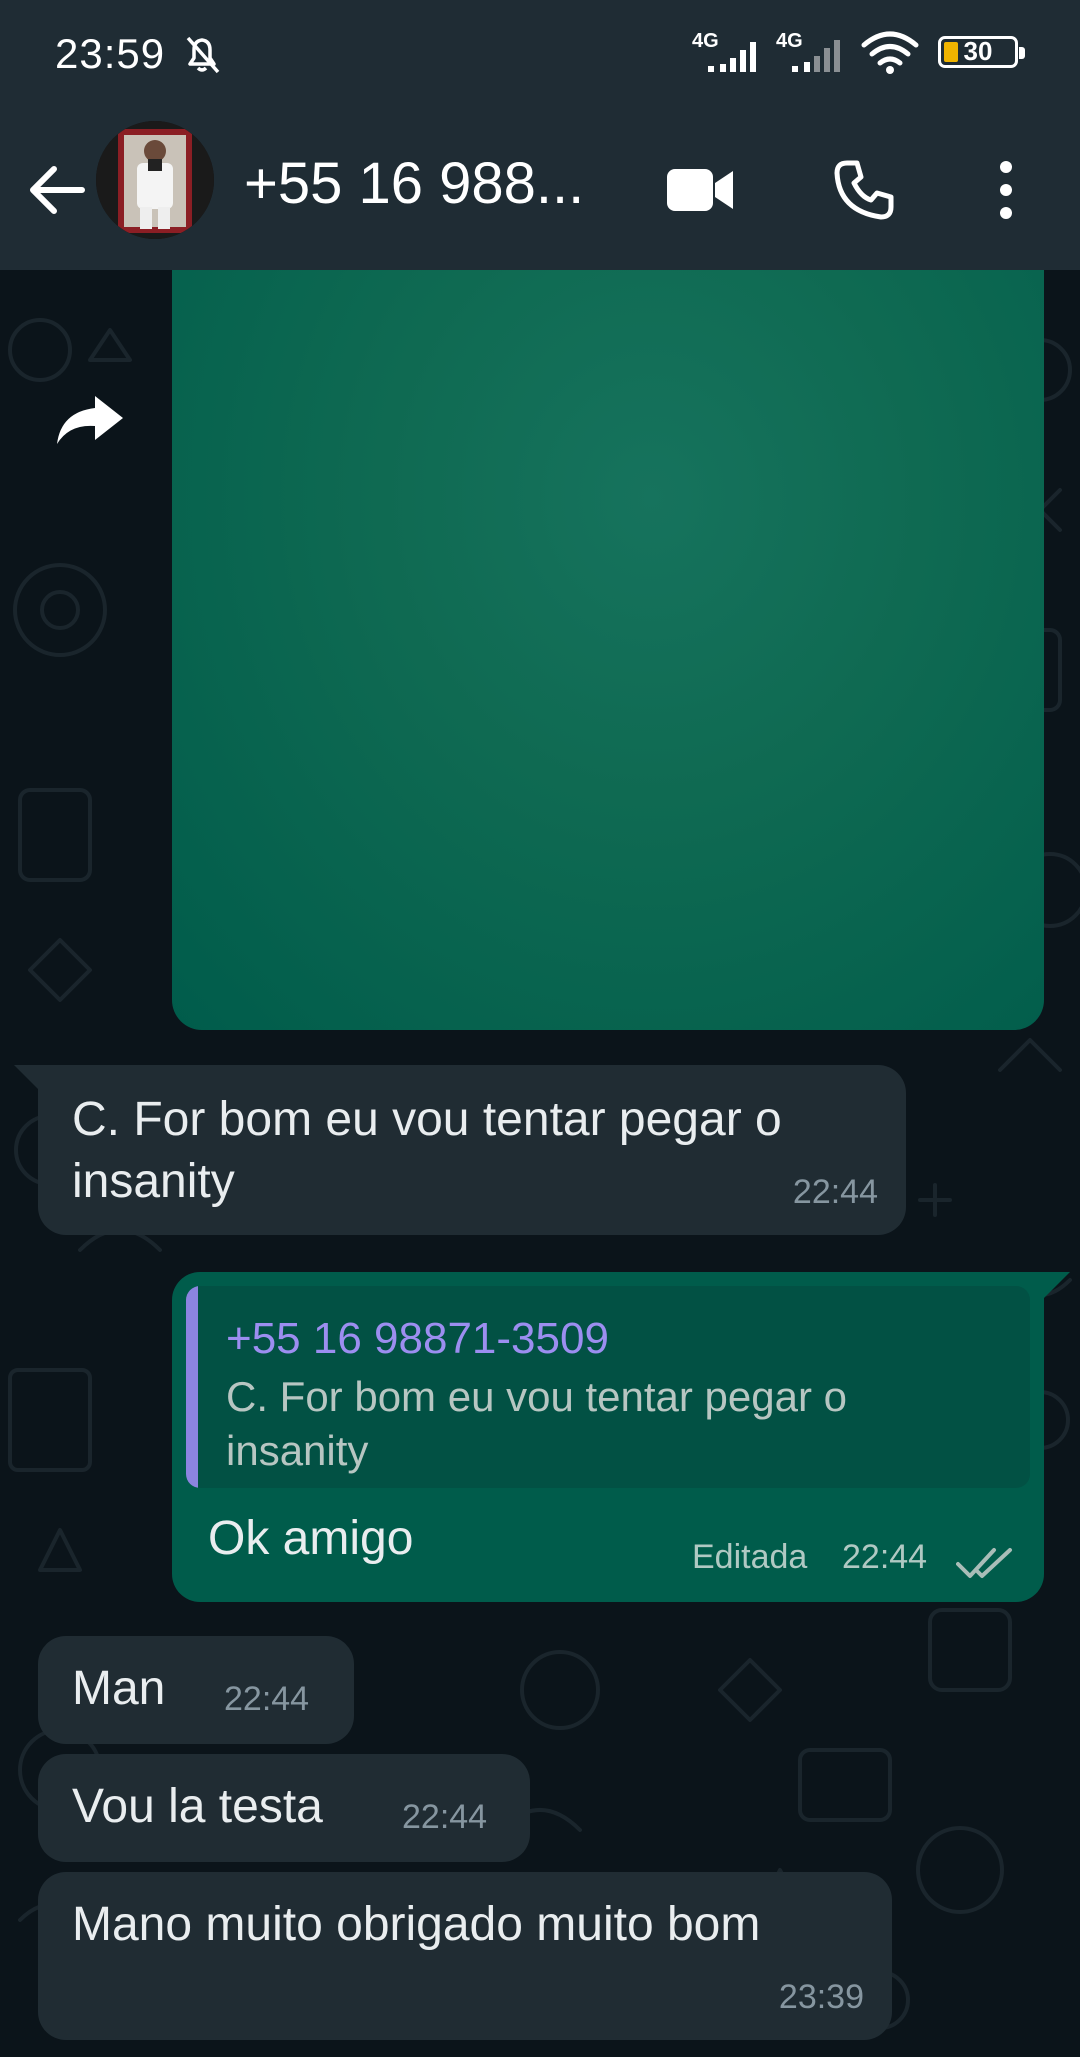 The width and height of the screenshot is (1080, 2057). What do you see at coordinates (750, 1557) in the screenshot?
I see `edited-label: Editada` at bounding box center [750, 1557].